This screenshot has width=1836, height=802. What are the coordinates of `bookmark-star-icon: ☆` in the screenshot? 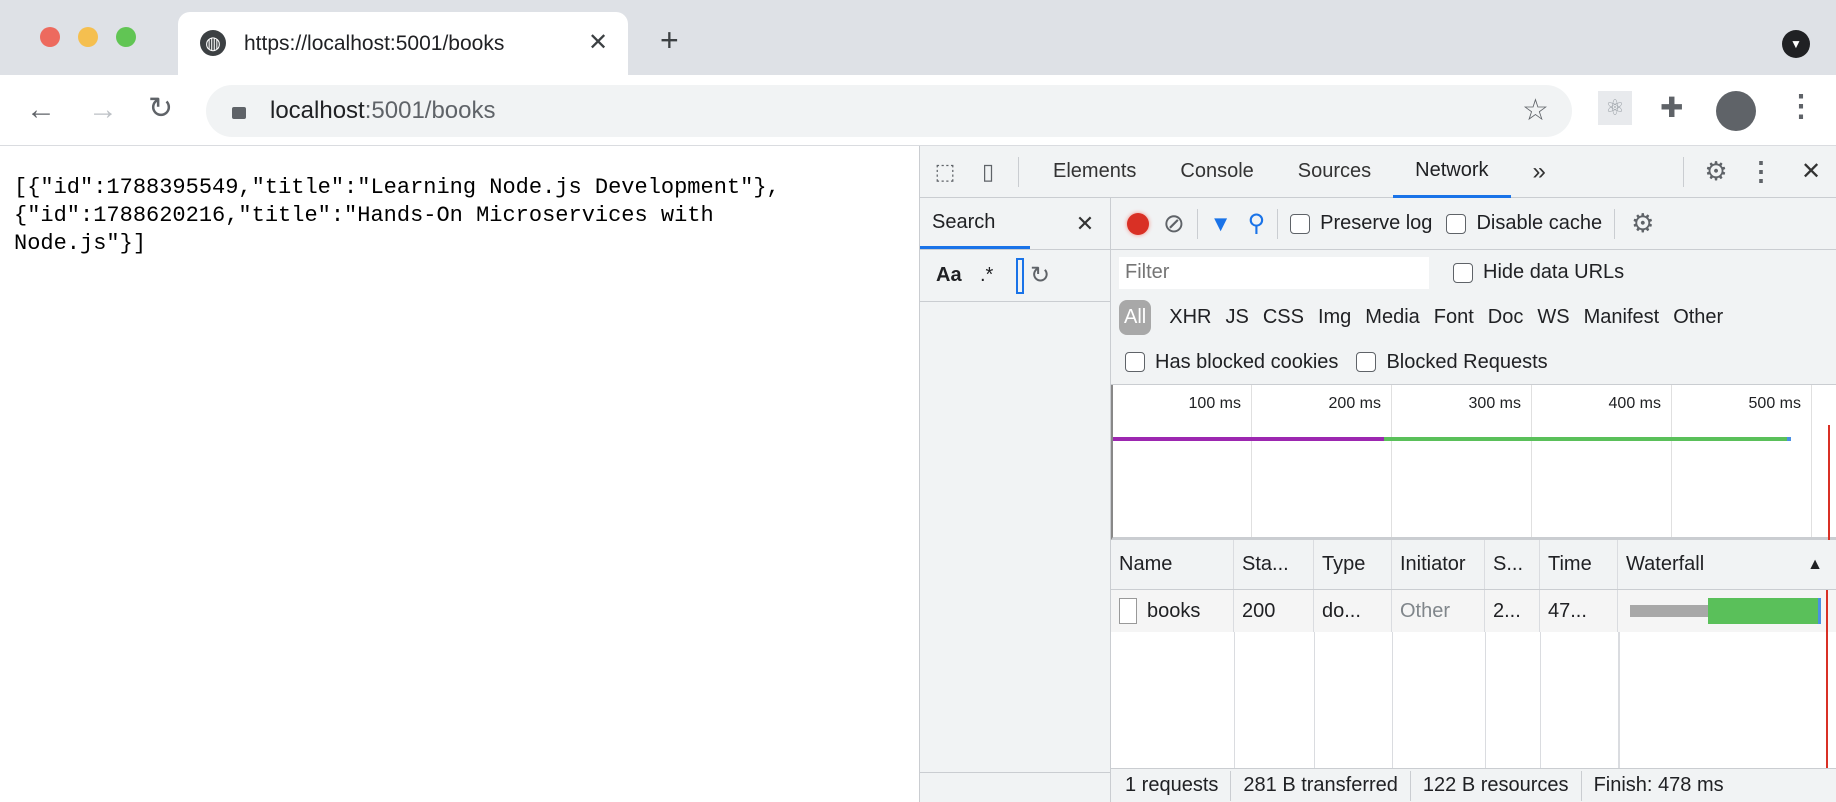 It's located at (1535, 110).